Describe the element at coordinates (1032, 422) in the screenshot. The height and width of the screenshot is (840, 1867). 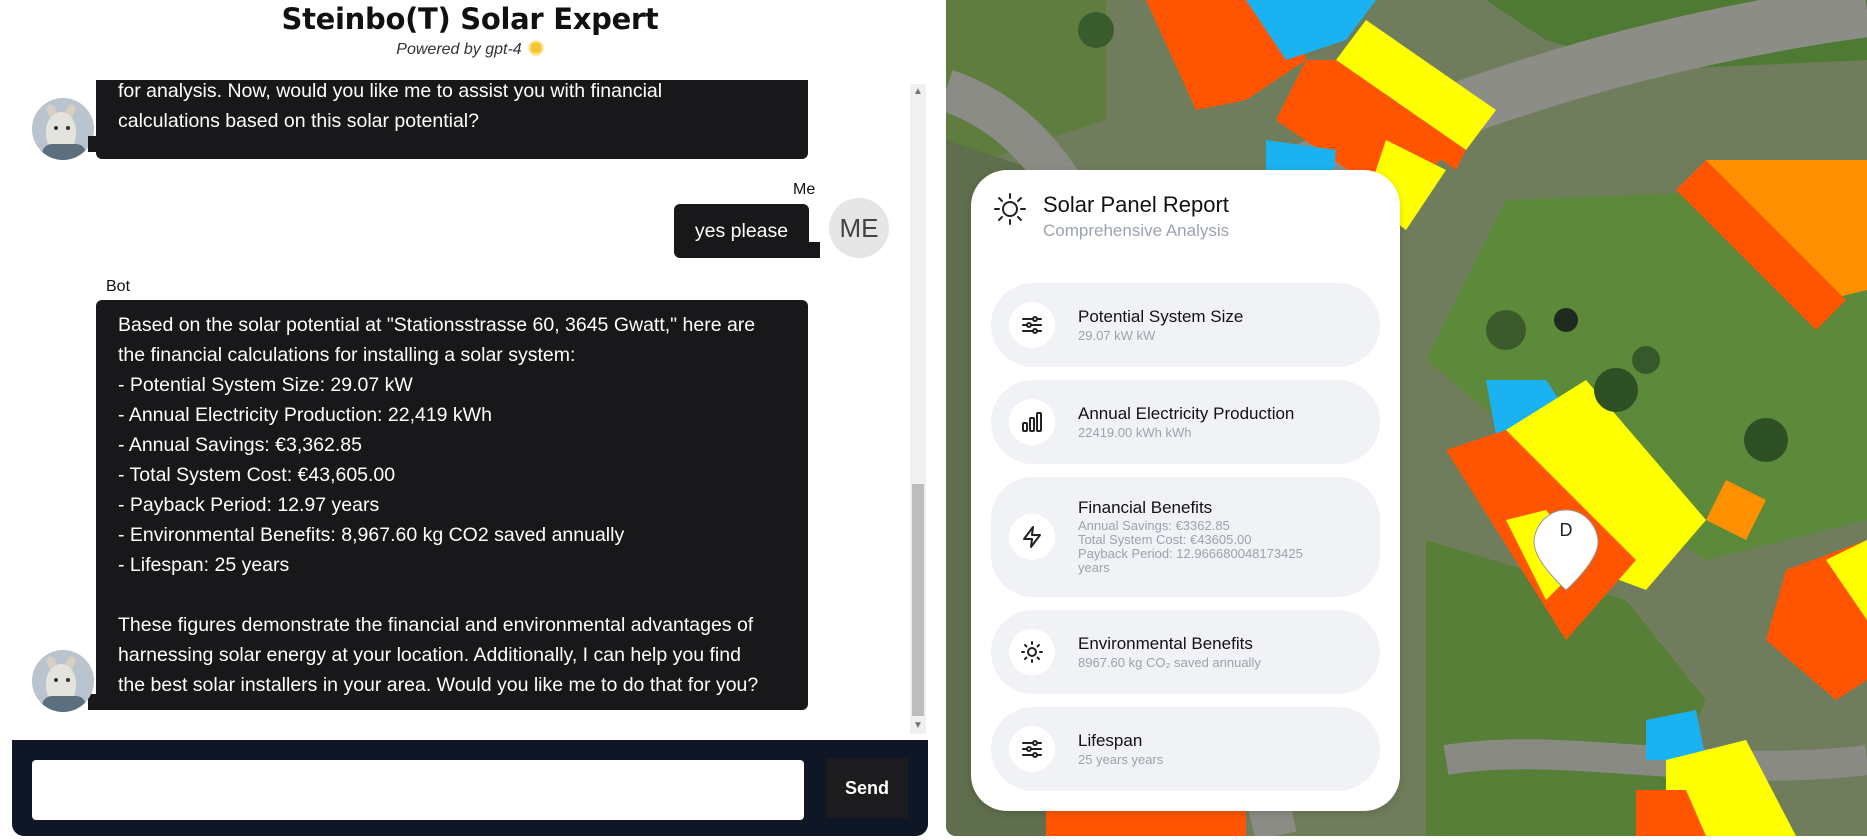
I see `bar-chart-icon` at that location.